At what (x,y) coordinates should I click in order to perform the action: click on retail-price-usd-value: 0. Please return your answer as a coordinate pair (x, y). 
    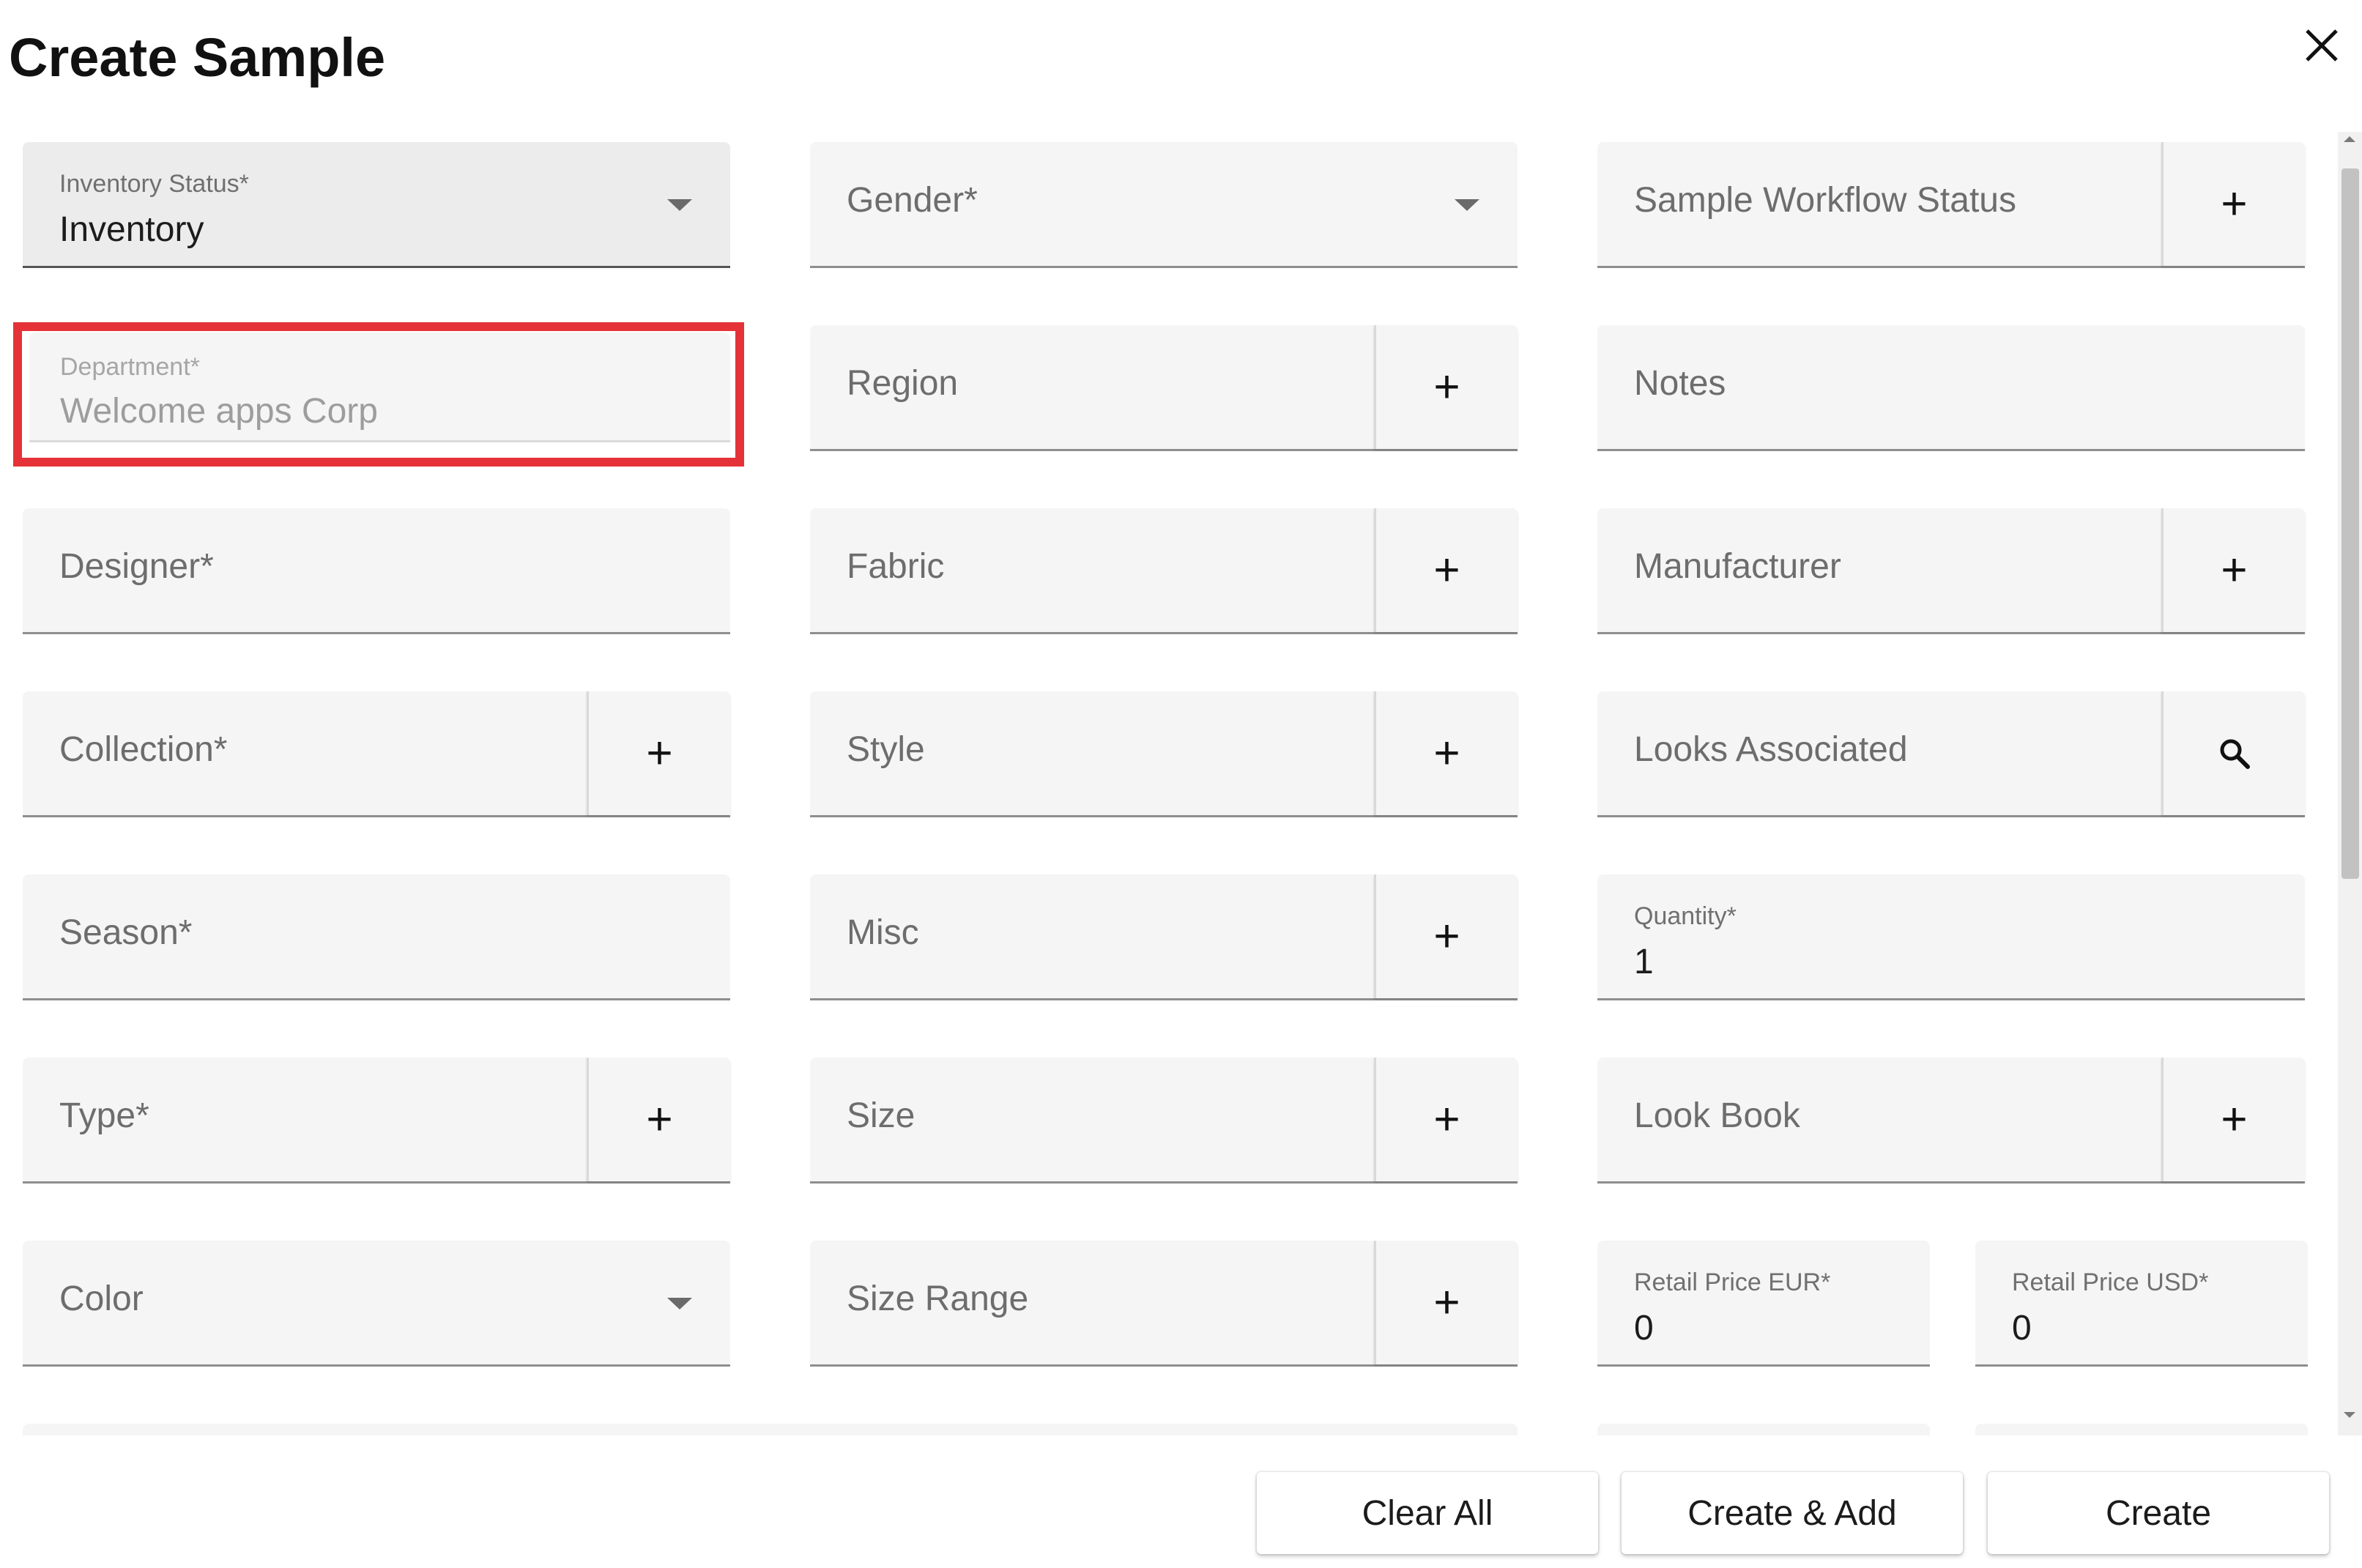
    Looking at the image, I should click on (2022, 1328).